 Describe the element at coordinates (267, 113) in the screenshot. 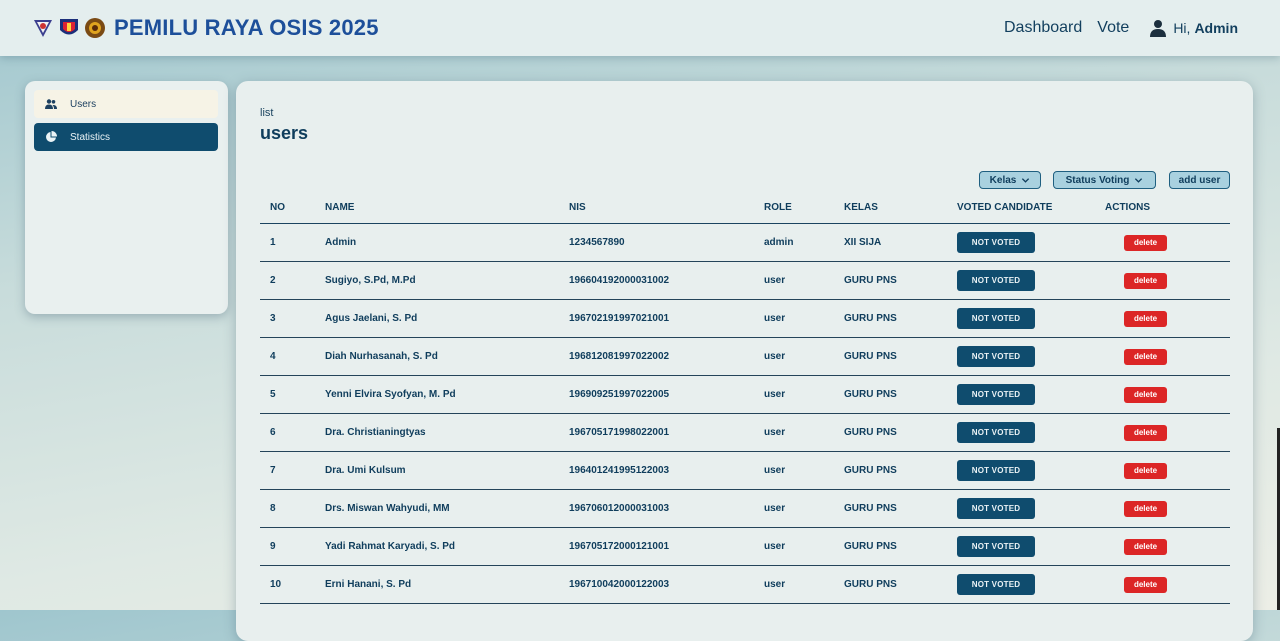

I see `breadcrumb: list` at that location.